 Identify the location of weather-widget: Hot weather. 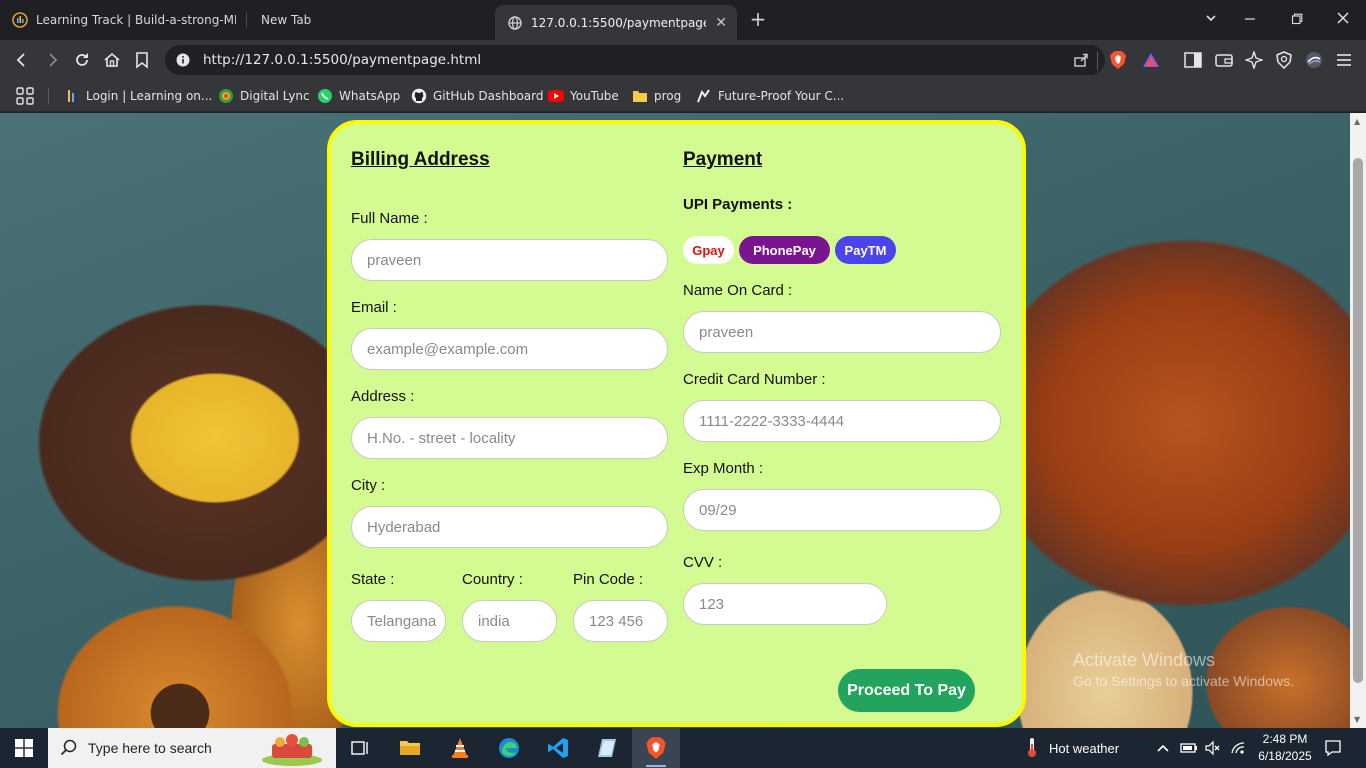
(1072, 748).